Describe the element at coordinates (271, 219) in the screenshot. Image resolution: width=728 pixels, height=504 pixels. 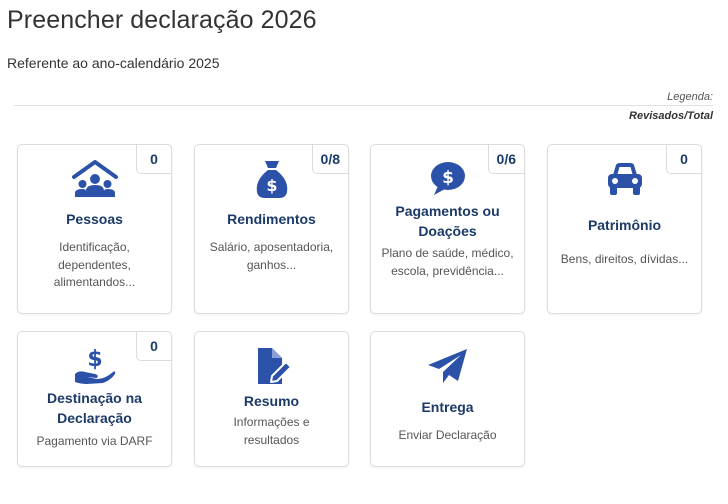
I see `card-title: Rendimentos` at that location.